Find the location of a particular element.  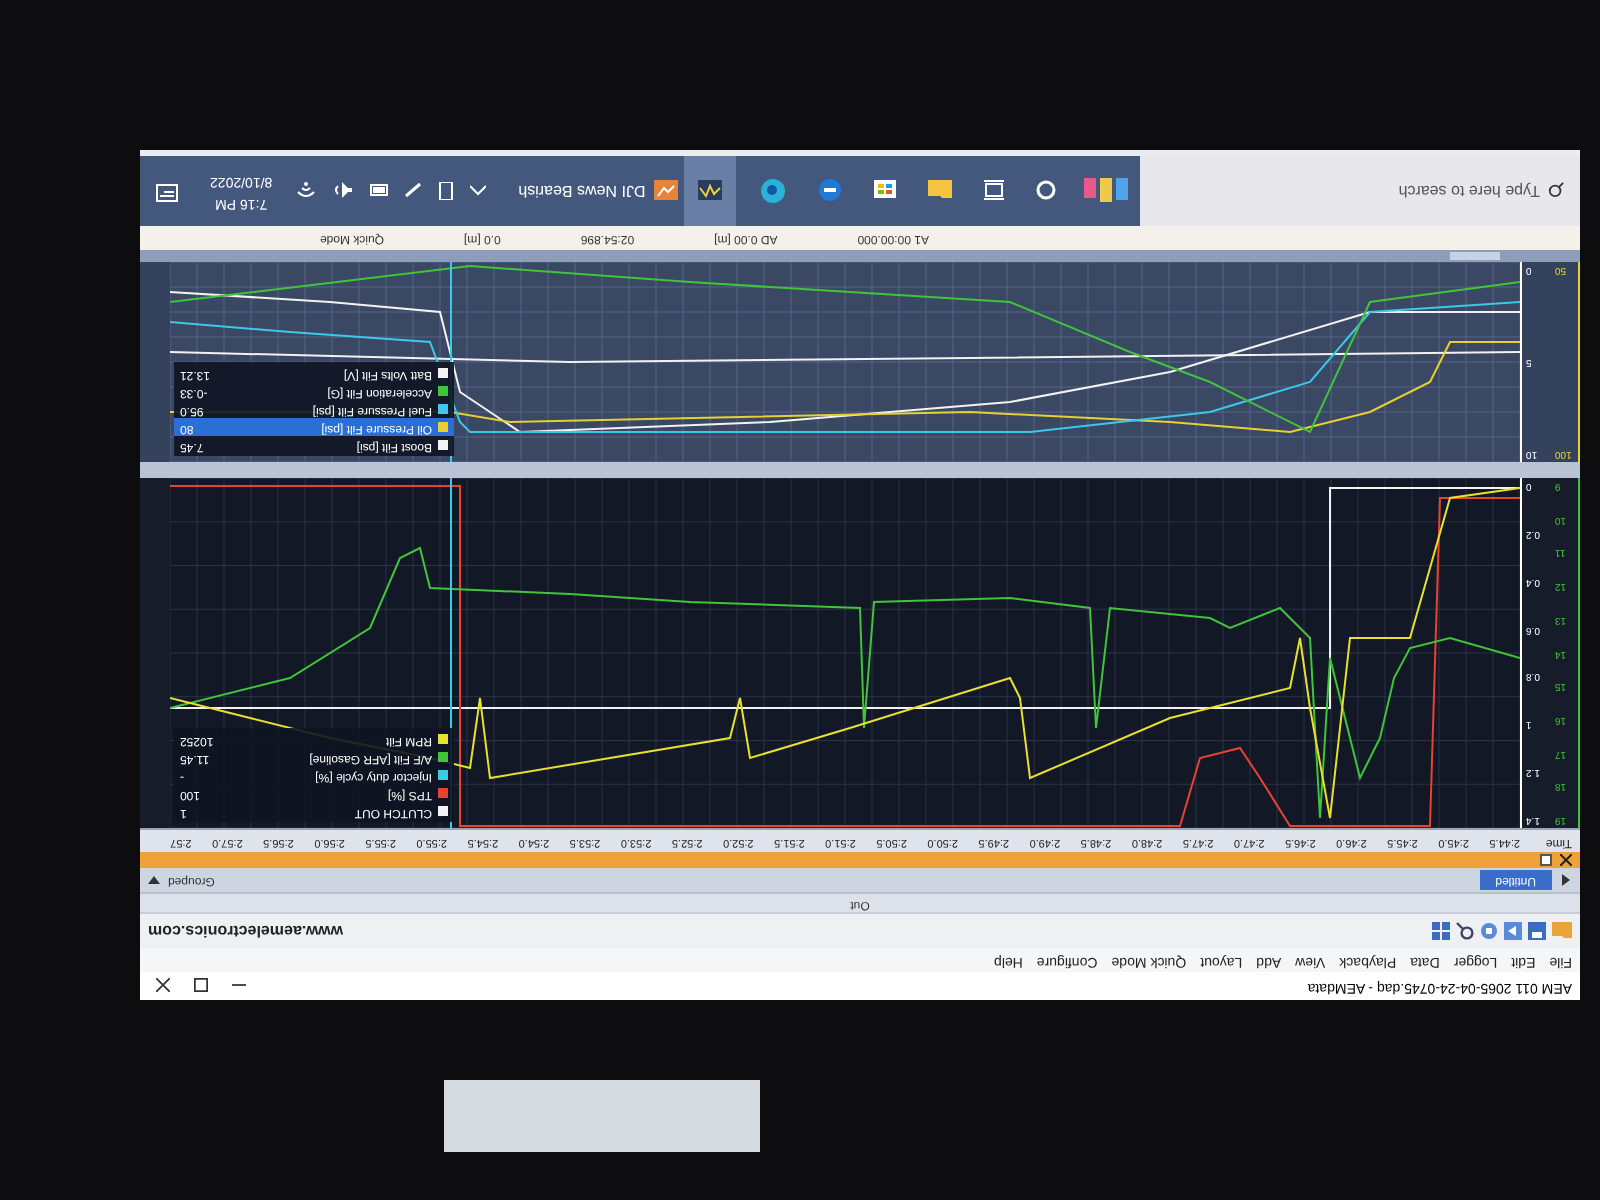

search-field: Type here to search is located at coordinates (1390, 191).